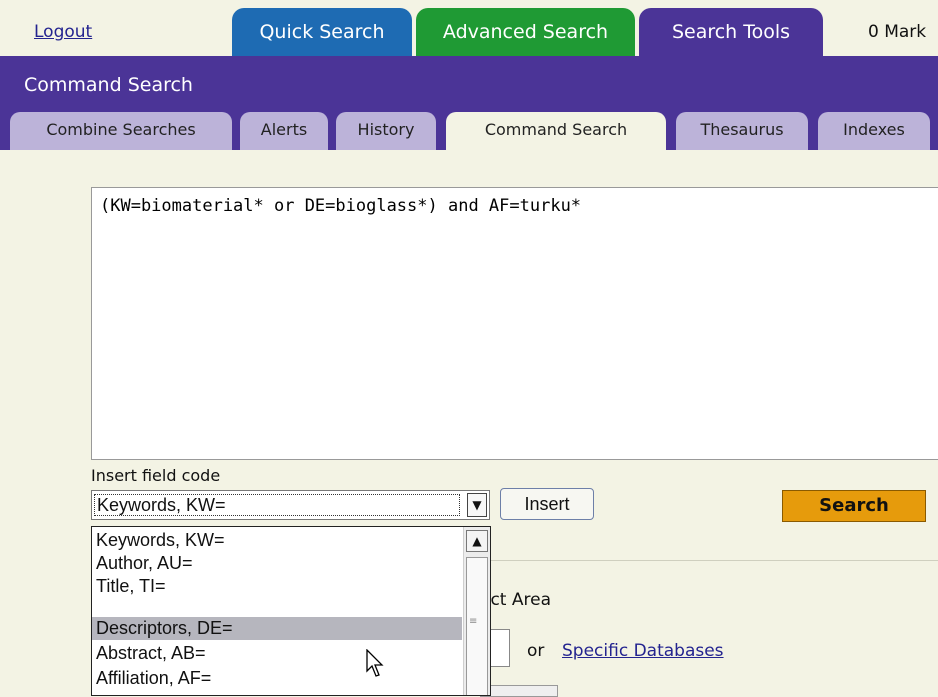 The width and height of the screenshot is (938, 697). Describe the element at coordinates (897, 32) in the screenshot. I see `marked-items-count: 0 Mark` at that location.